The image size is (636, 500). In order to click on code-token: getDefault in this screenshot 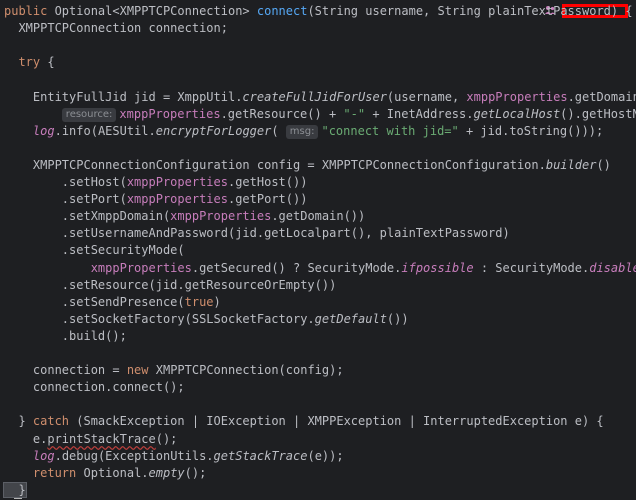, I will do `click(350, 318)`.